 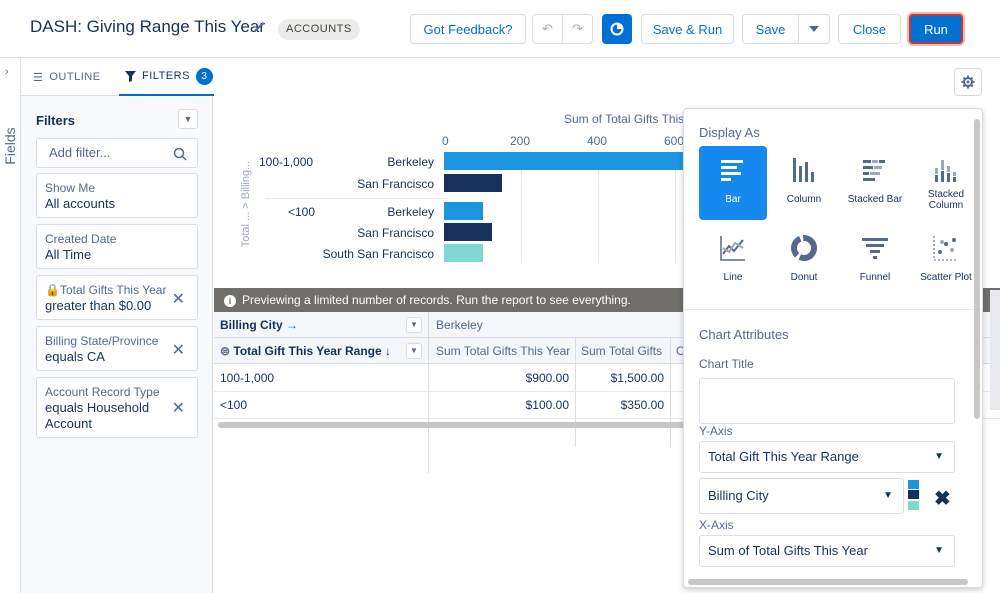 I want to click on row-group-label-text: Total Gift This Year Range, so click(x=307, y=351).